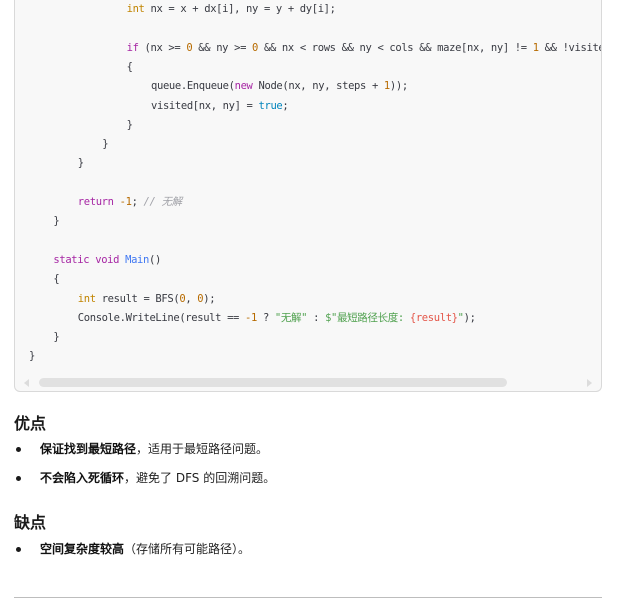  Describe the element at coordinates (30, 423) in the screenshot. I see `pros-heading: 优点` at that location.